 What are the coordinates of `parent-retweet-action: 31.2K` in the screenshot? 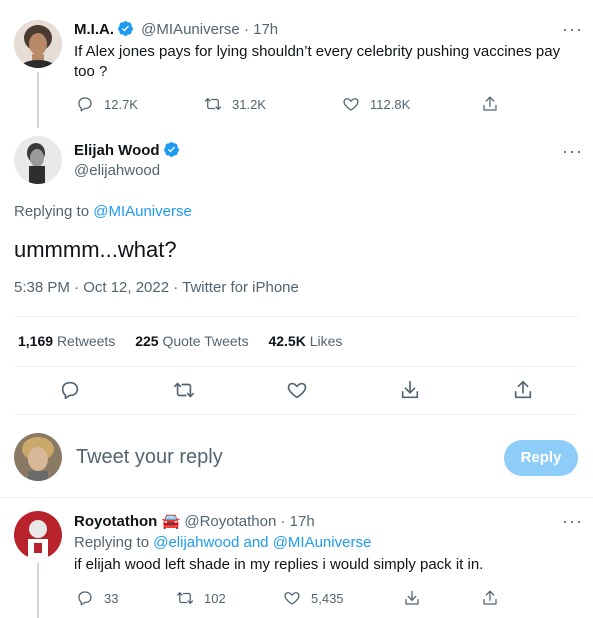 It's located at (235, 104).